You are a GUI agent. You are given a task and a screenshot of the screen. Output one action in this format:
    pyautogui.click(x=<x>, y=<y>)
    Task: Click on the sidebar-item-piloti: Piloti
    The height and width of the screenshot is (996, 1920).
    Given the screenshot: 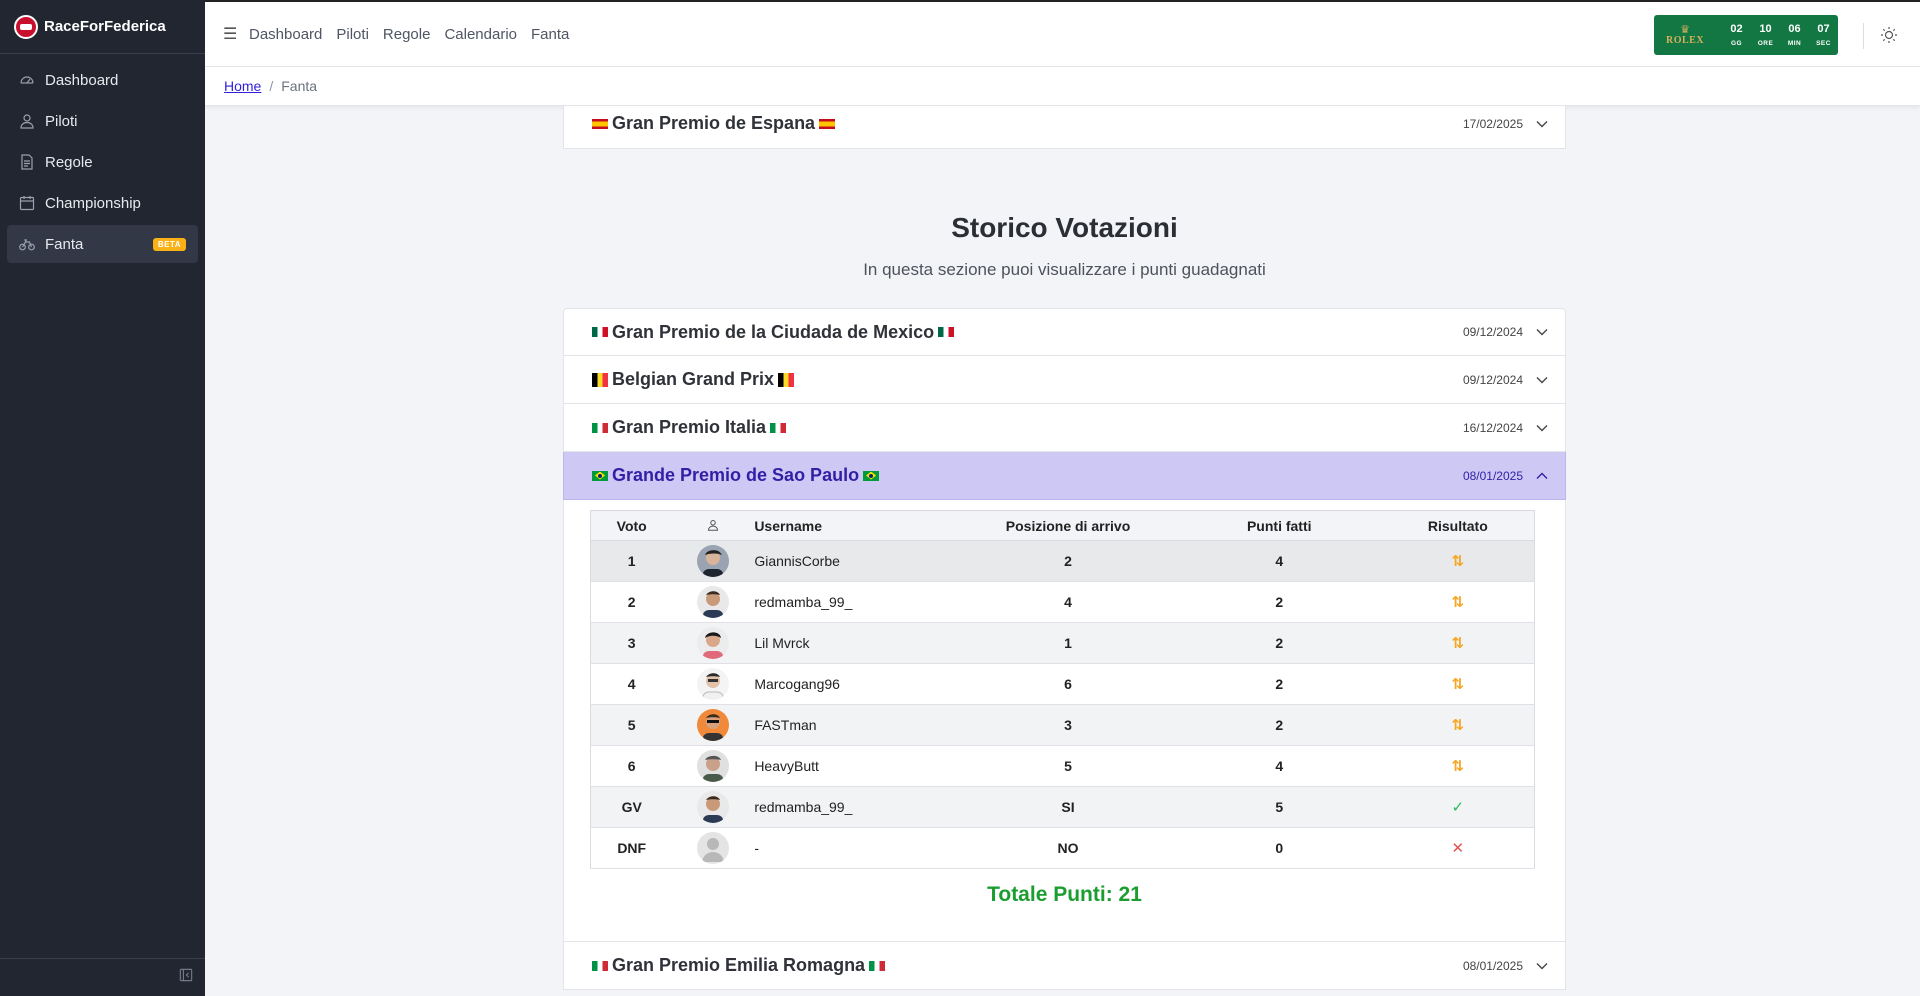 What is the action you would take?
    pyautogui.click(x=102, y=121)
    